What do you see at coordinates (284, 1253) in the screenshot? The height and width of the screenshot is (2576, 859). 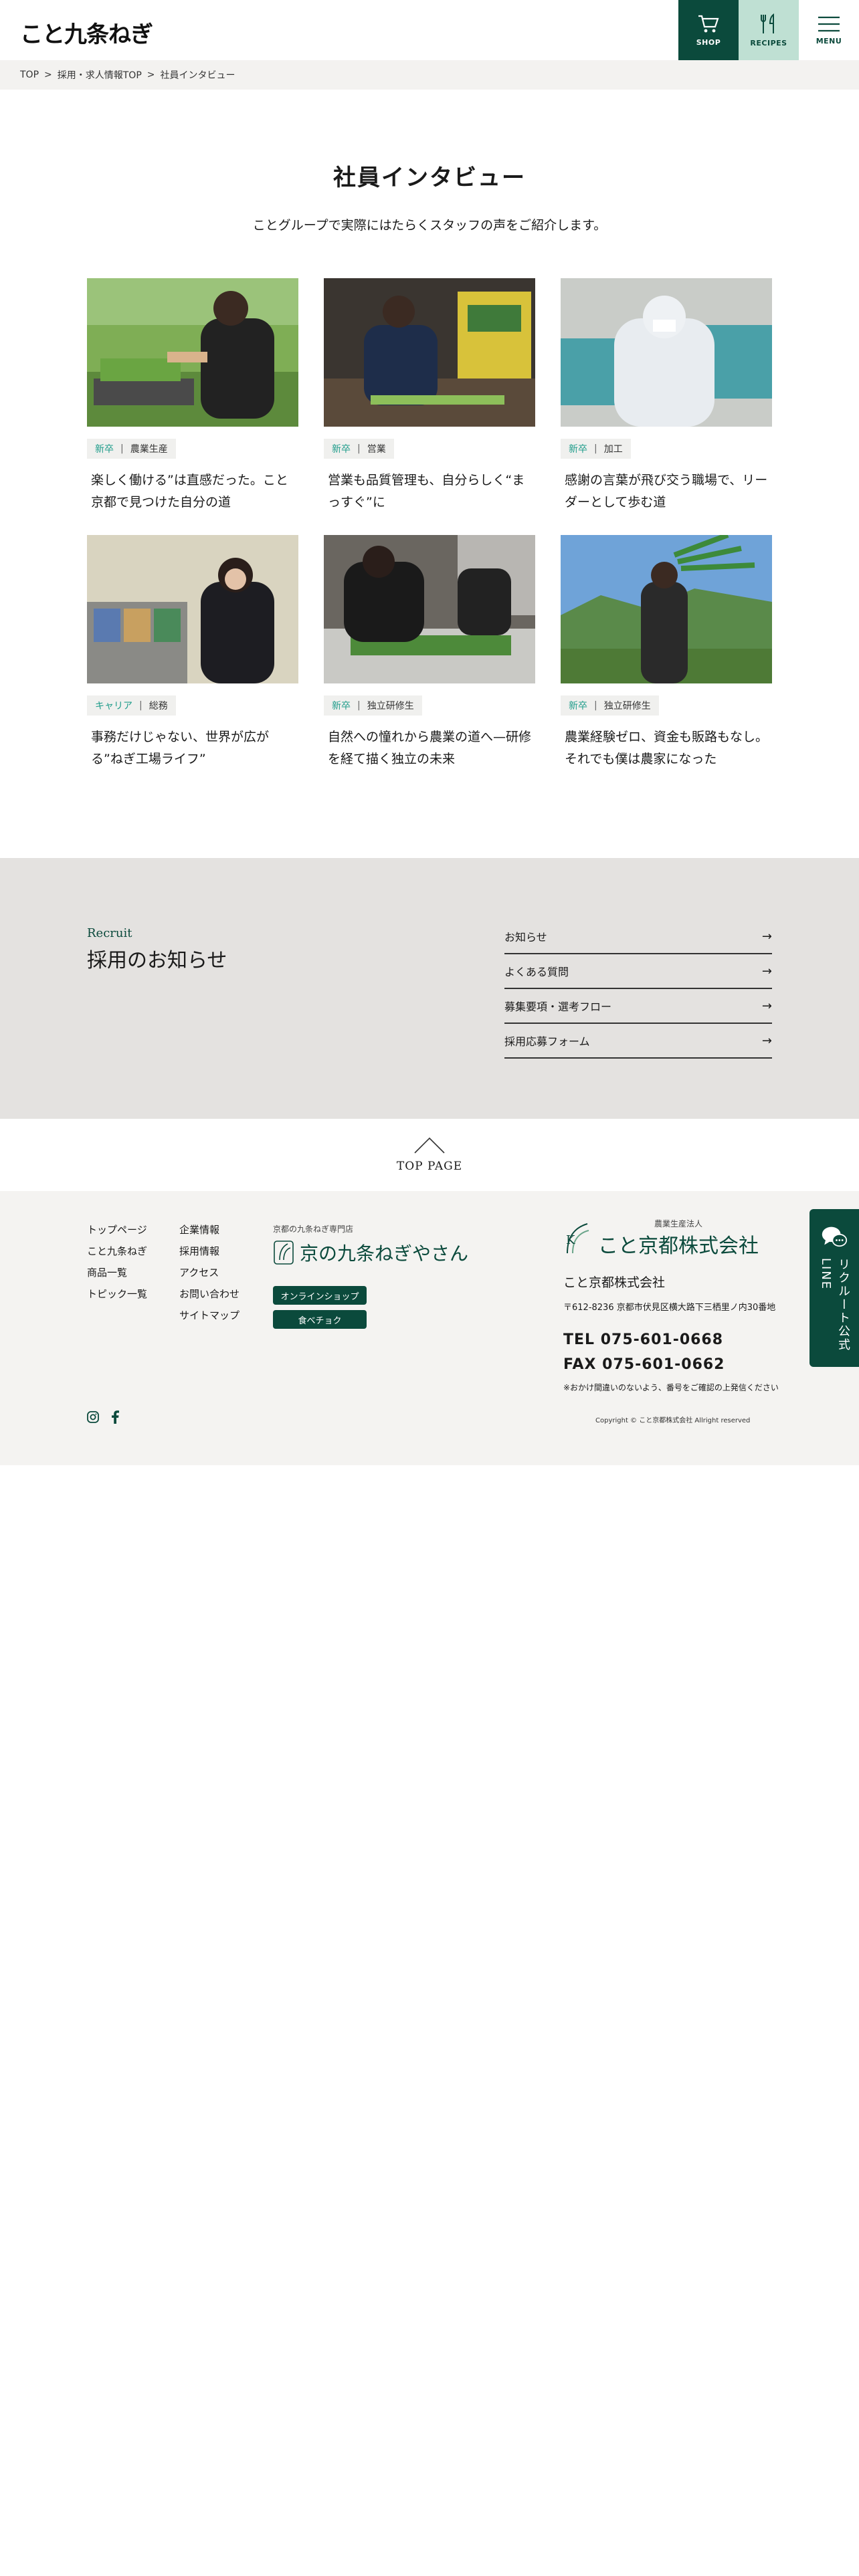 I see `negi-emblem-icon` at bounding box center [284, 1253].